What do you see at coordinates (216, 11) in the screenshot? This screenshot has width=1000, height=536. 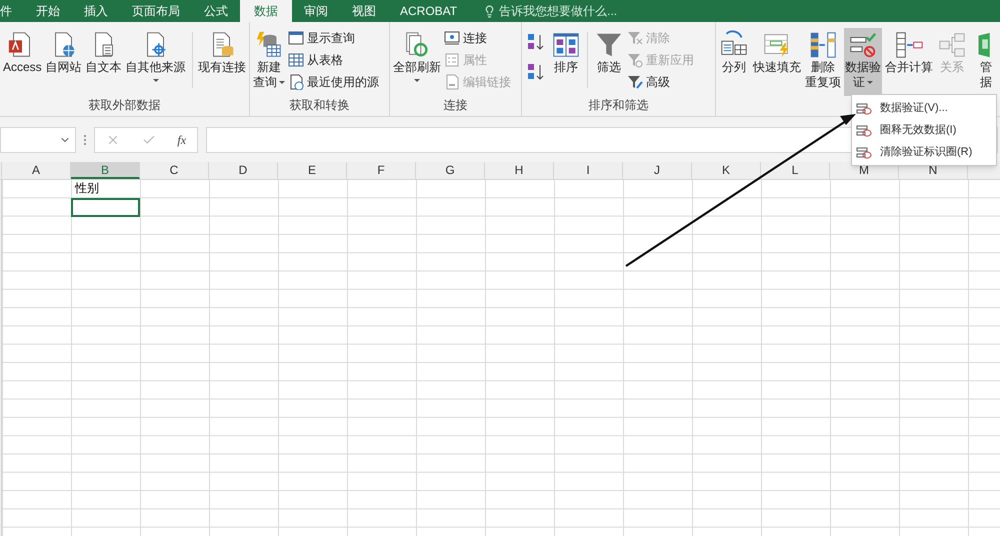 I see `ribbon-tab: 公式` at bounding box center [216, 11].